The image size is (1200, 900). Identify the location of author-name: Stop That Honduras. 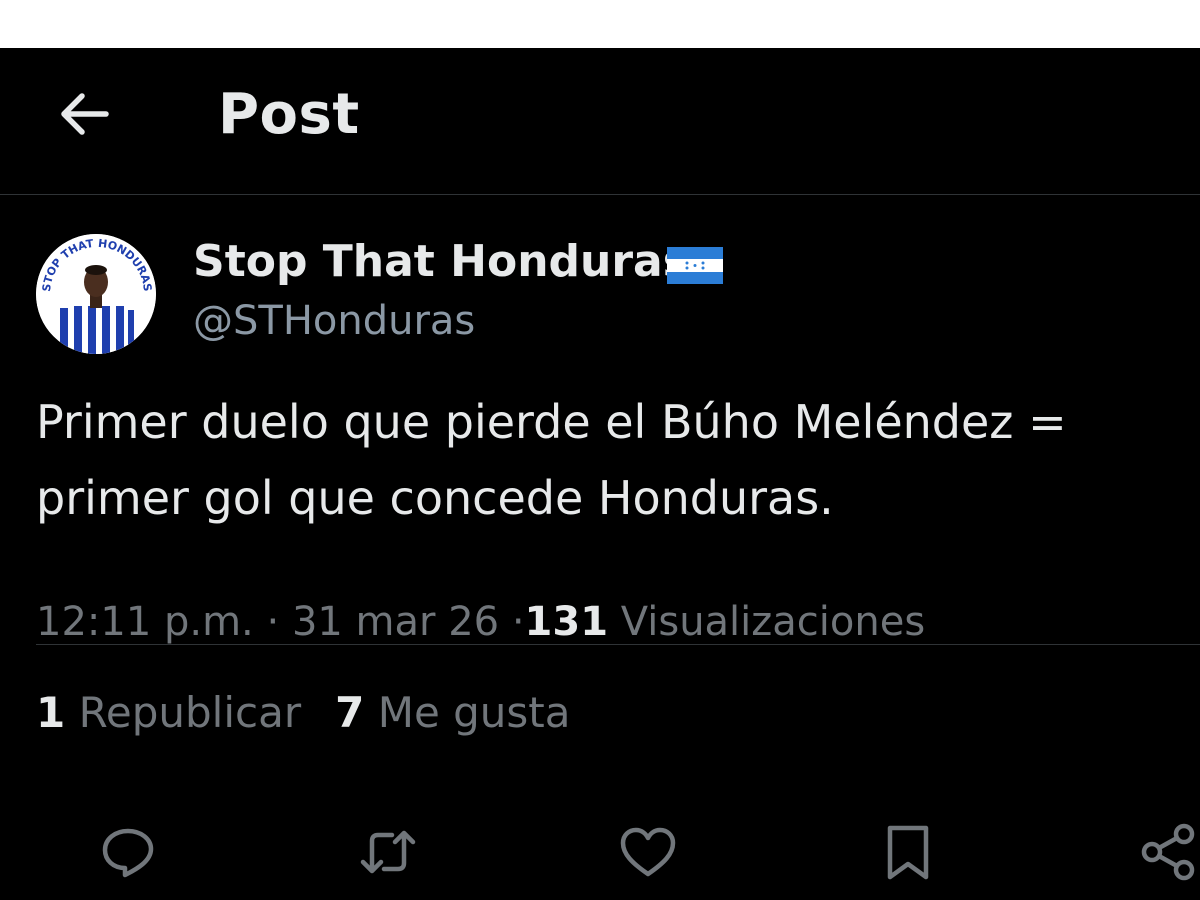
(441, 261).